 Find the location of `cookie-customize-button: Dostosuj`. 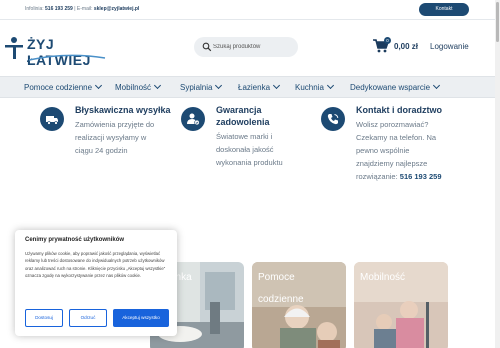

cookie-customize-button: Dostosuj is located at coordinates (44, 318).